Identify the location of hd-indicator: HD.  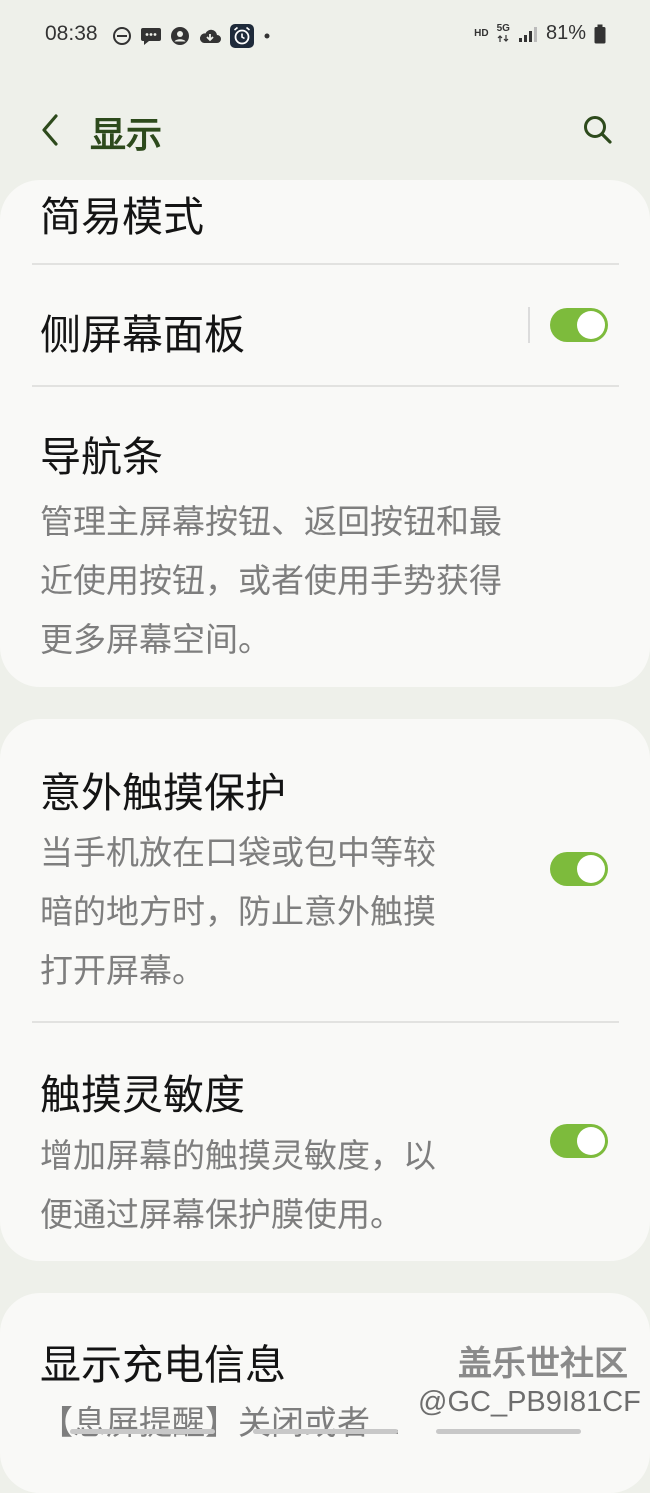
(481, 33).